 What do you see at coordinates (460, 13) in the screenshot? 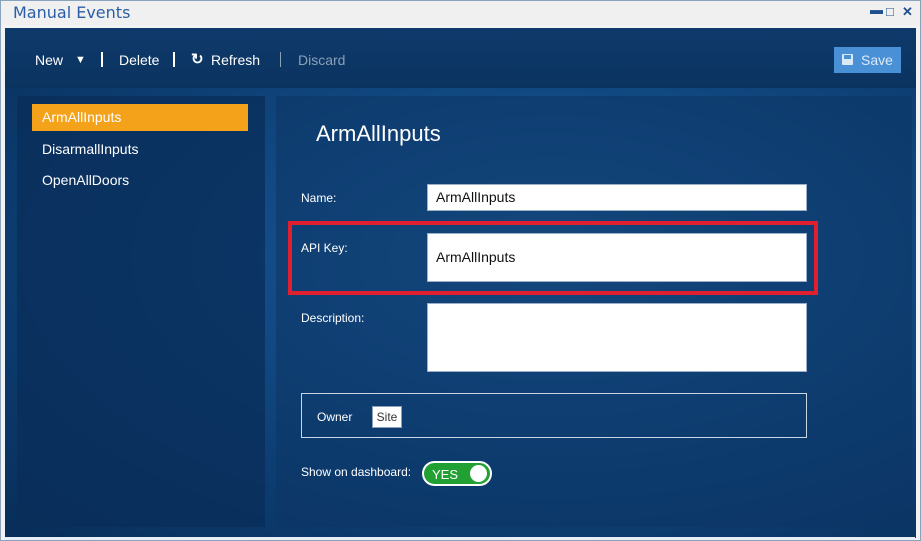
I see `title-bar: Manual Events ▬ □ ✕` at bounding box center [460, 13].